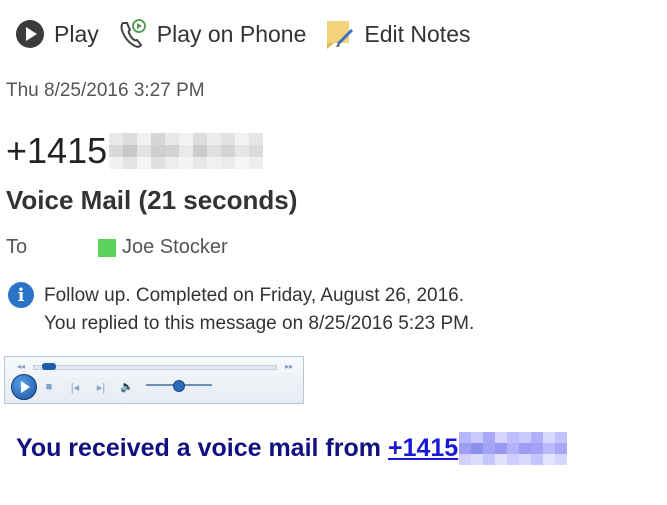  Describe the element at coordinates (340, 34) in the screenshot. I see `edit-notes-icon` at that location.